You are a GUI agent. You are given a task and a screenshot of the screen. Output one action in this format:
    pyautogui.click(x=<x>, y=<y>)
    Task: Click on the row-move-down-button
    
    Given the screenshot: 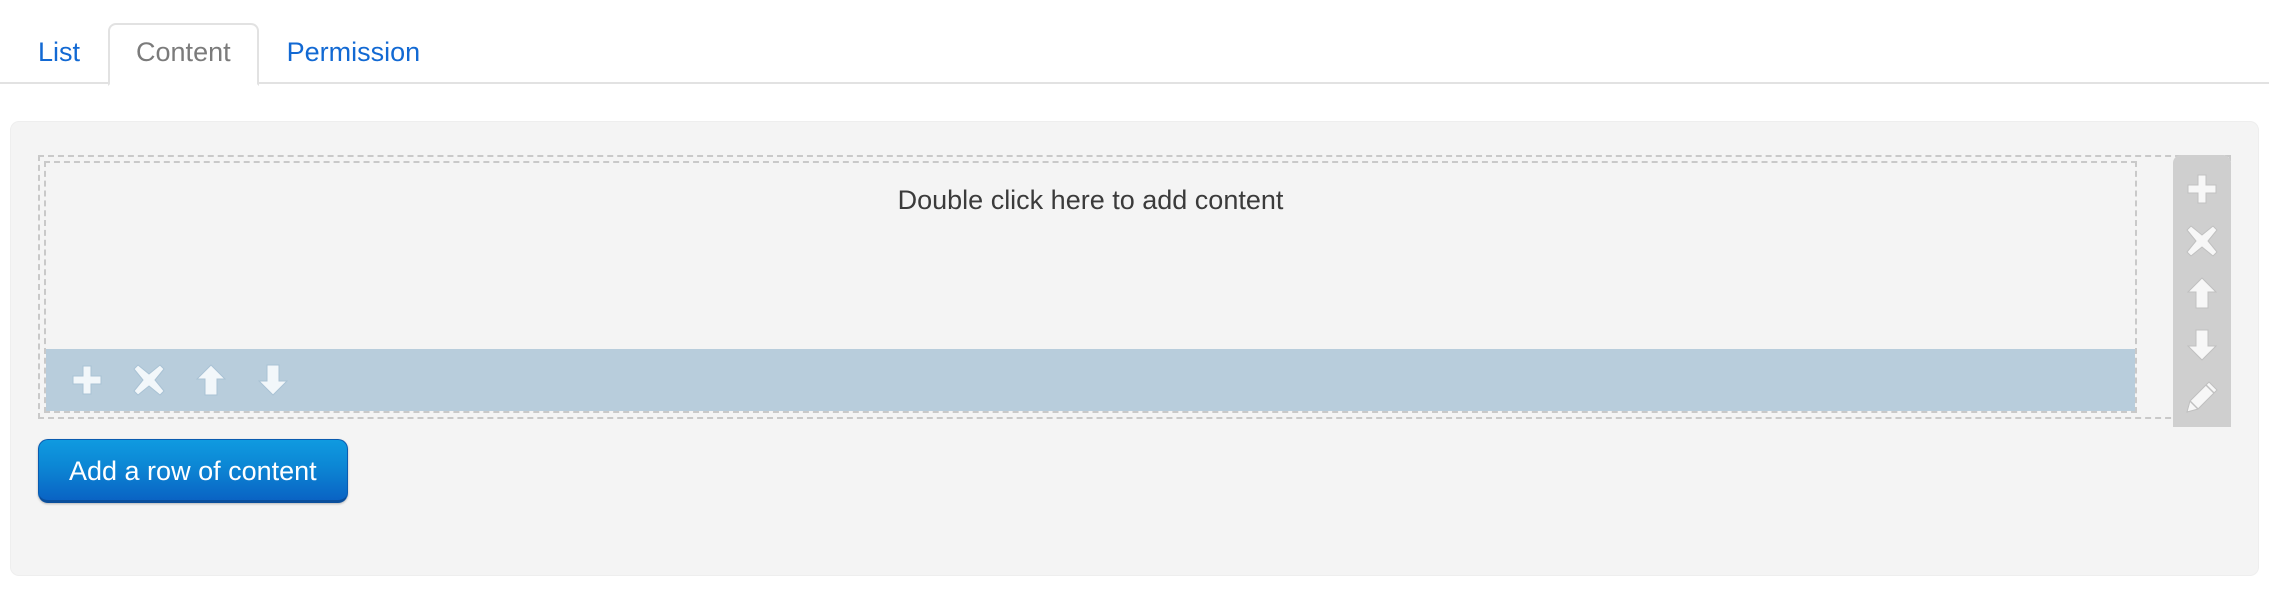 What is the action you would take?
    pyautogui.click(x=273, y=380)
    